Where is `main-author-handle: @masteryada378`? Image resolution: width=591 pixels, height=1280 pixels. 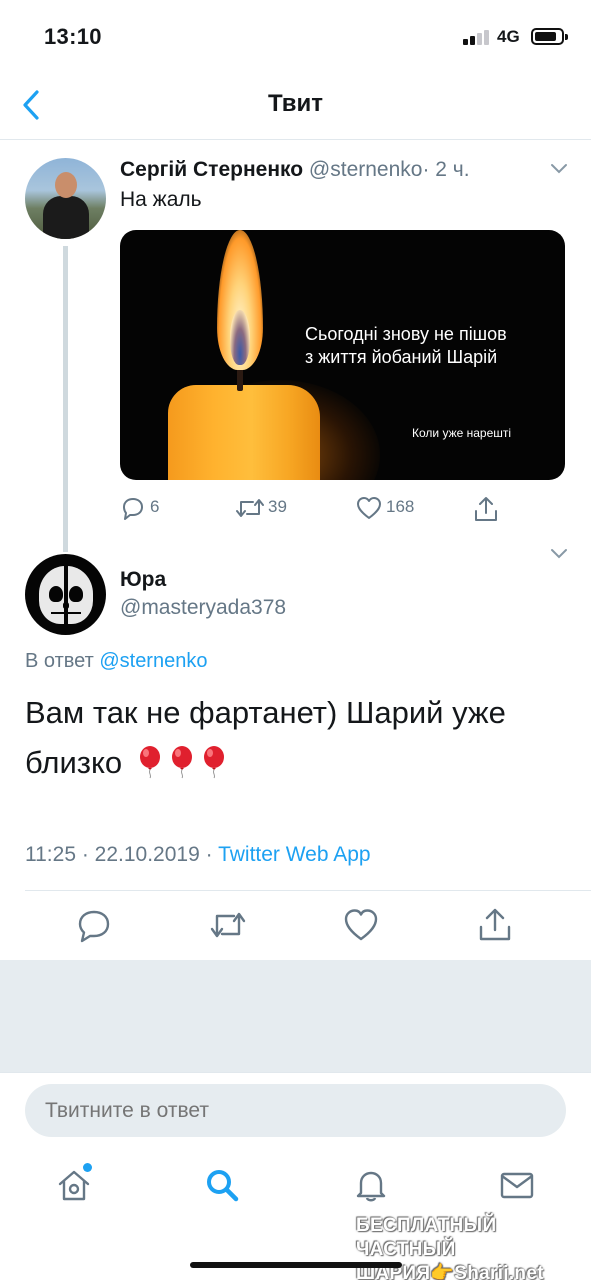 main-author-handle: @masteryada378 is located at coordinates (203, 608).